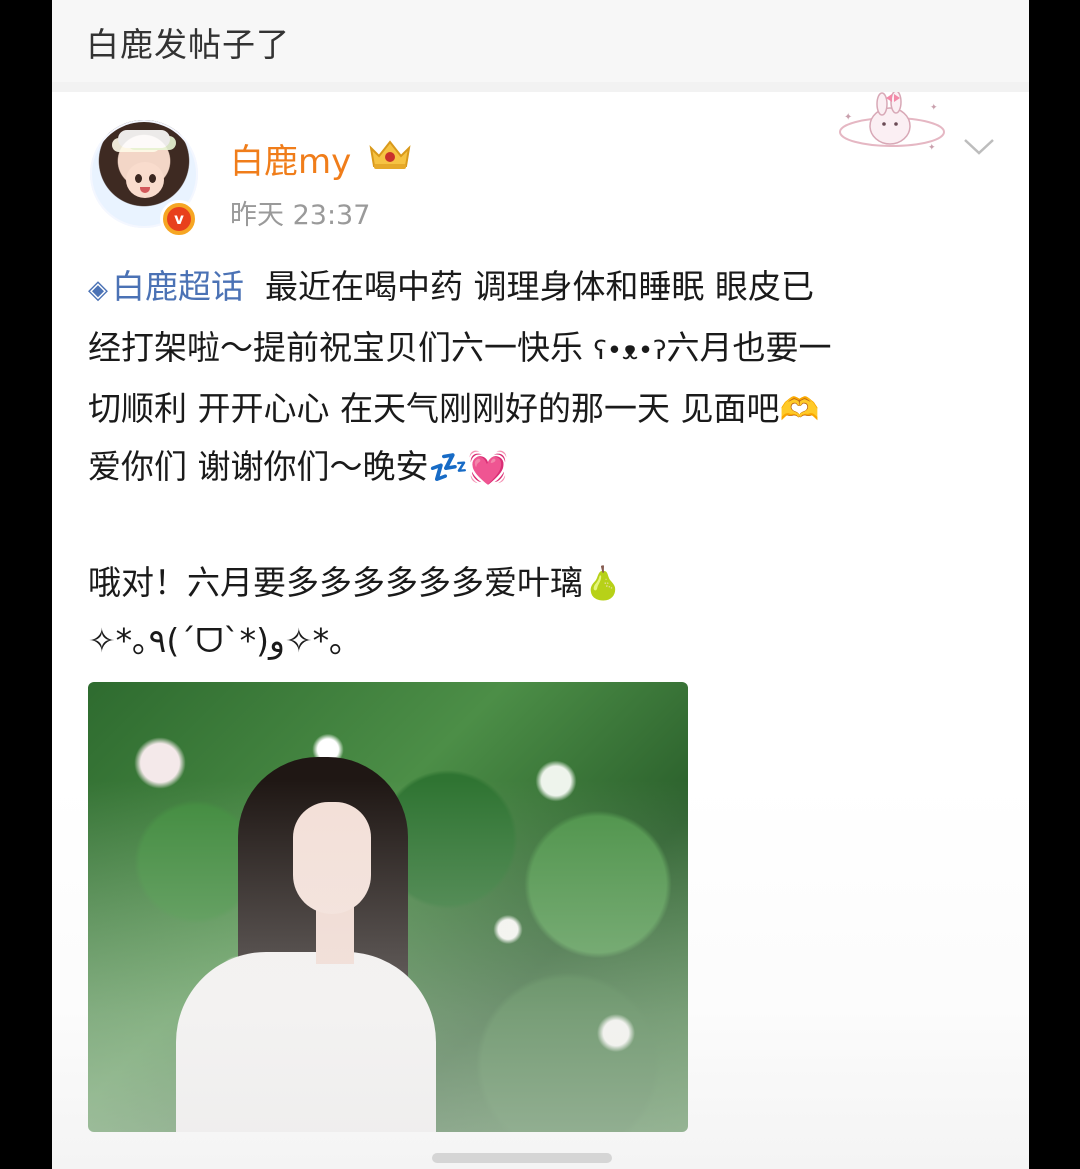 This screenshot has width=1080, height=1169. Describe the element at coordinates (306, 1042) in the screenshot. I see `photo-coat` at that location.